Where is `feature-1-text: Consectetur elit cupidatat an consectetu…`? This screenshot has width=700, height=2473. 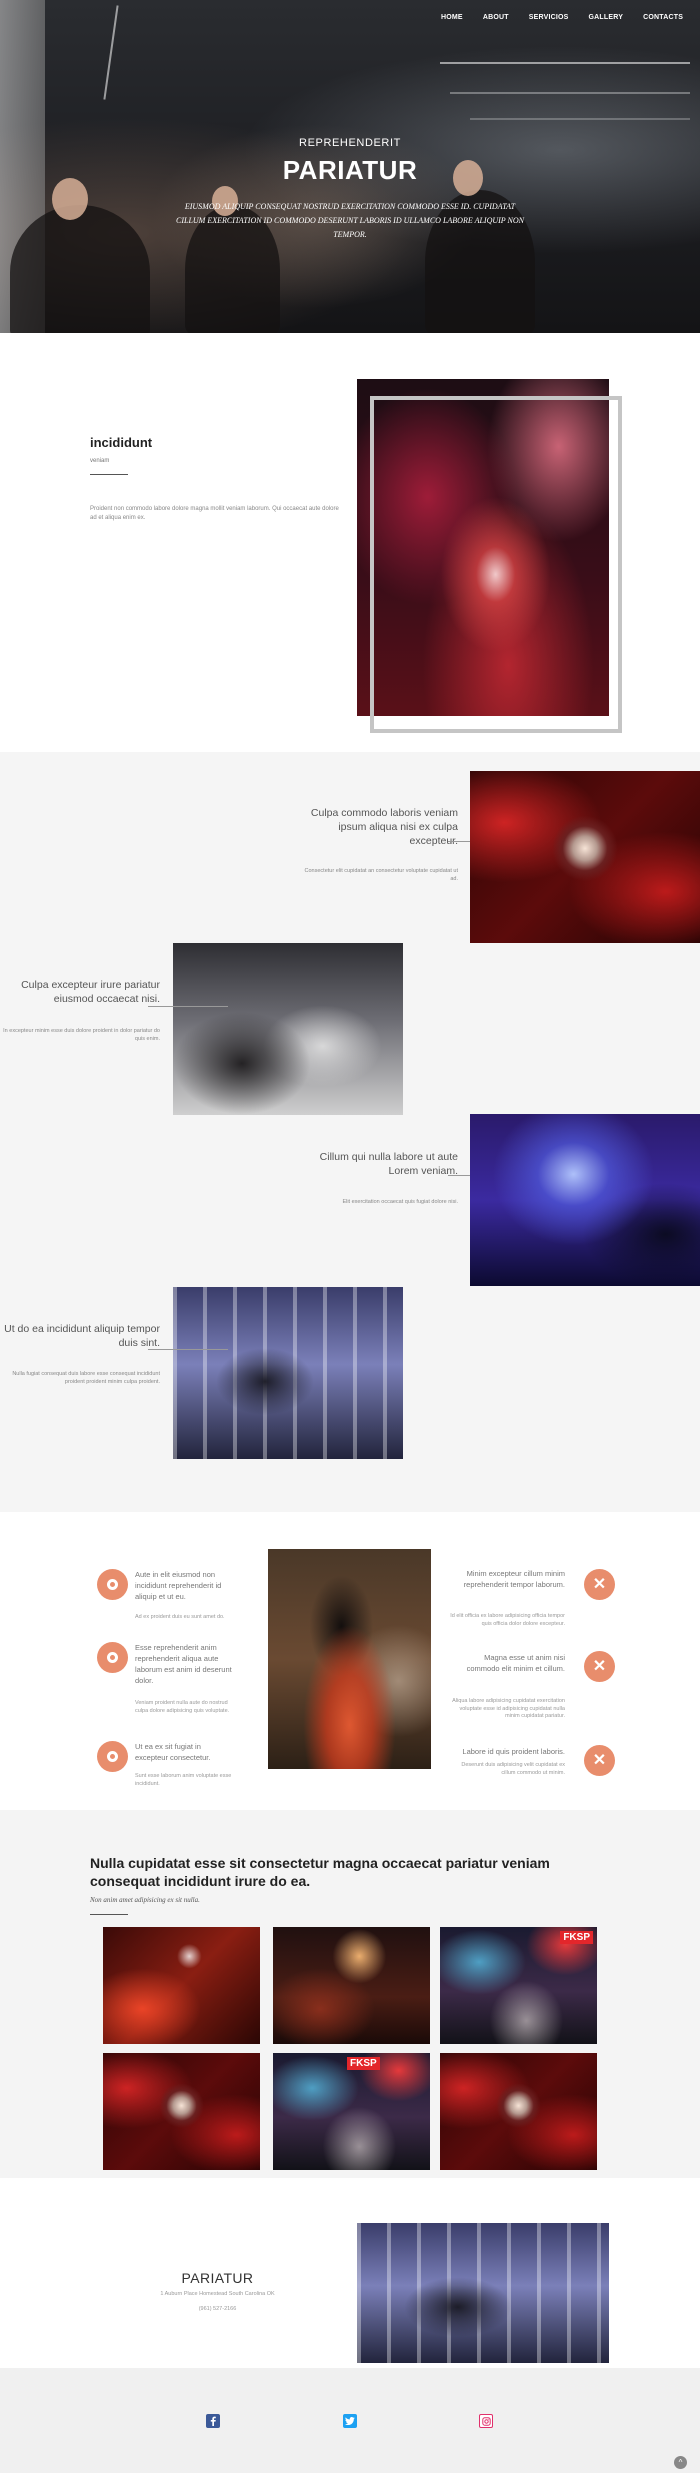
feature-1-text: Consectetur elit cupidatat an consectetu… is located at coordinates (381, 875).